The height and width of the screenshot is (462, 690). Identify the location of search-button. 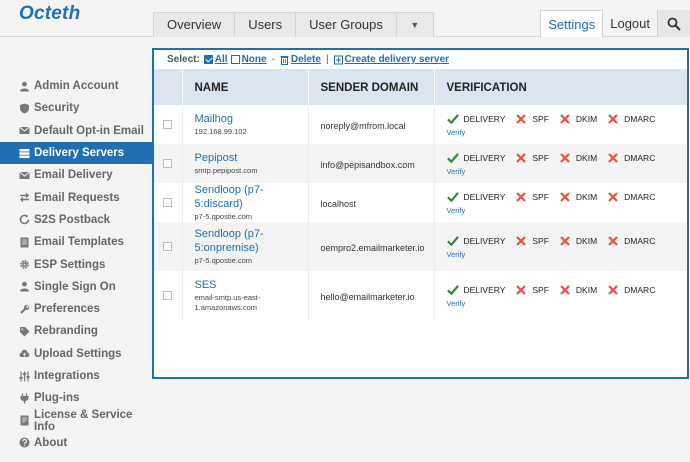
(673, 23).